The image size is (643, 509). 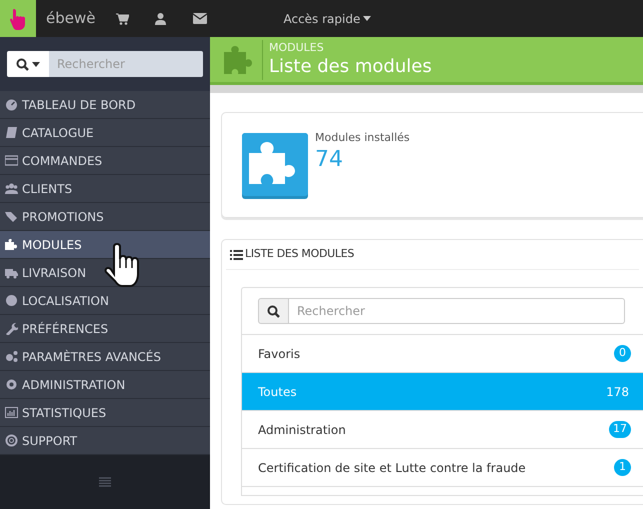 What do you see at coordinates (392, 468) in the screenshot?
I see `category-label: Certification de site et Lutte contre la fraude` at bounding box center [392, 468].